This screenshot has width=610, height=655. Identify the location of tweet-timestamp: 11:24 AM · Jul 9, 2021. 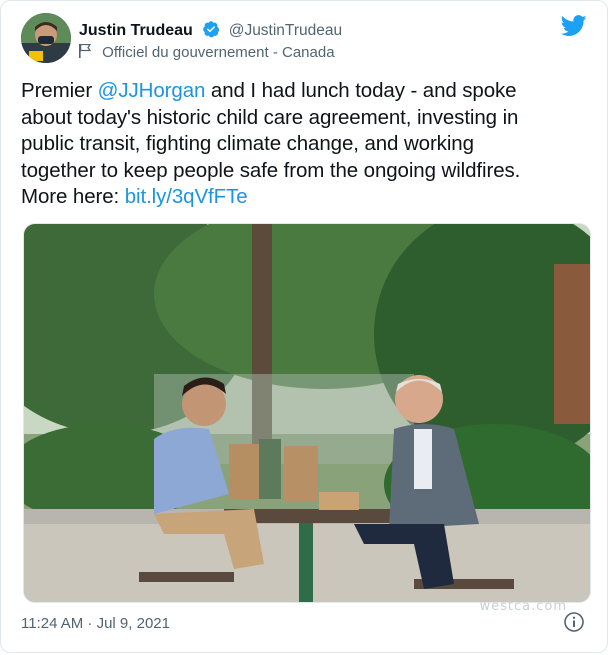
(95, 623).